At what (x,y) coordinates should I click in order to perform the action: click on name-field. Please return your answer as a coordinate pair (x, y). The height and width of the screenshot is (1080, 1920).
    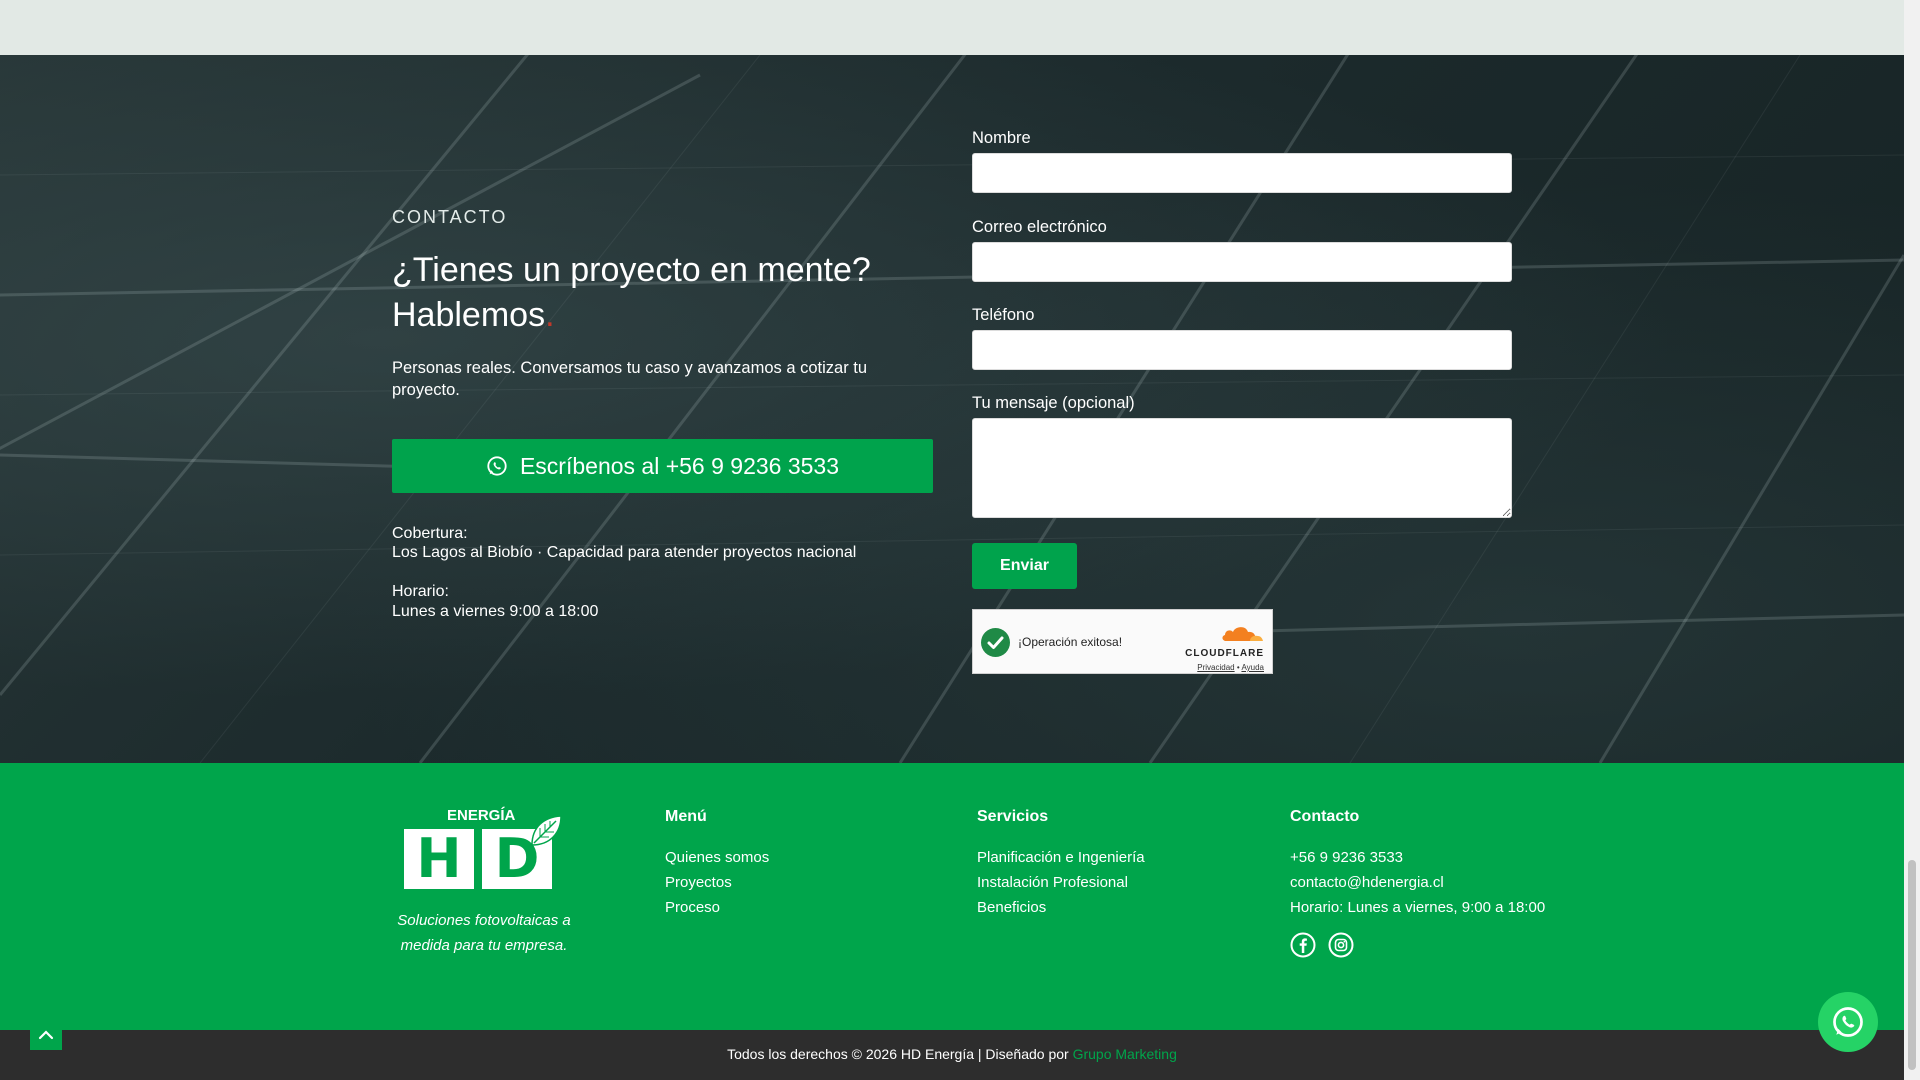
    Looking at the image, I should click on (1242, 173).